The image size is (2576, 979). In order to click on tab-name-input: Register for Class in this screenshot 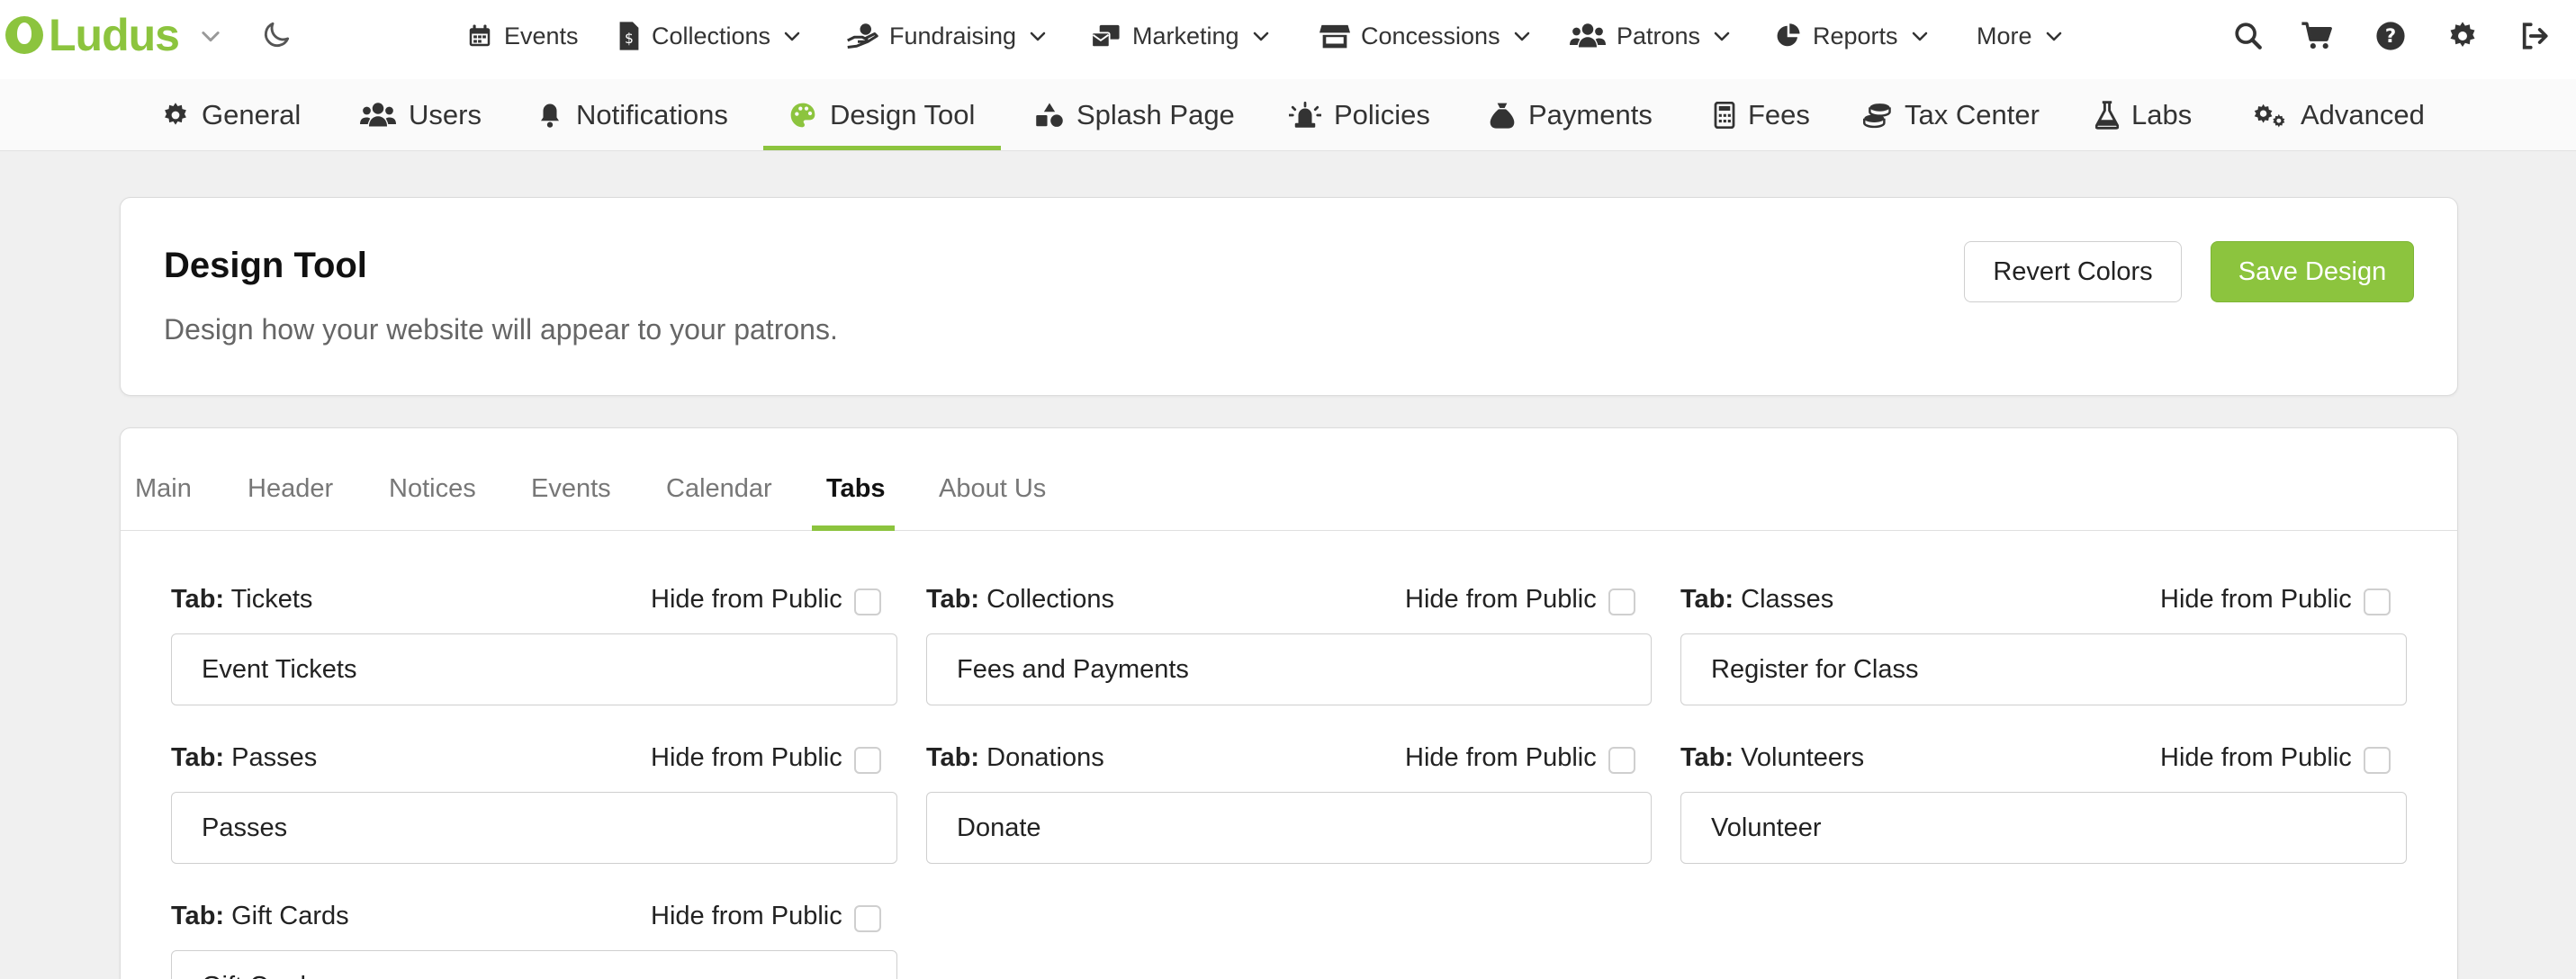, I will do `click(2043, 669)`.